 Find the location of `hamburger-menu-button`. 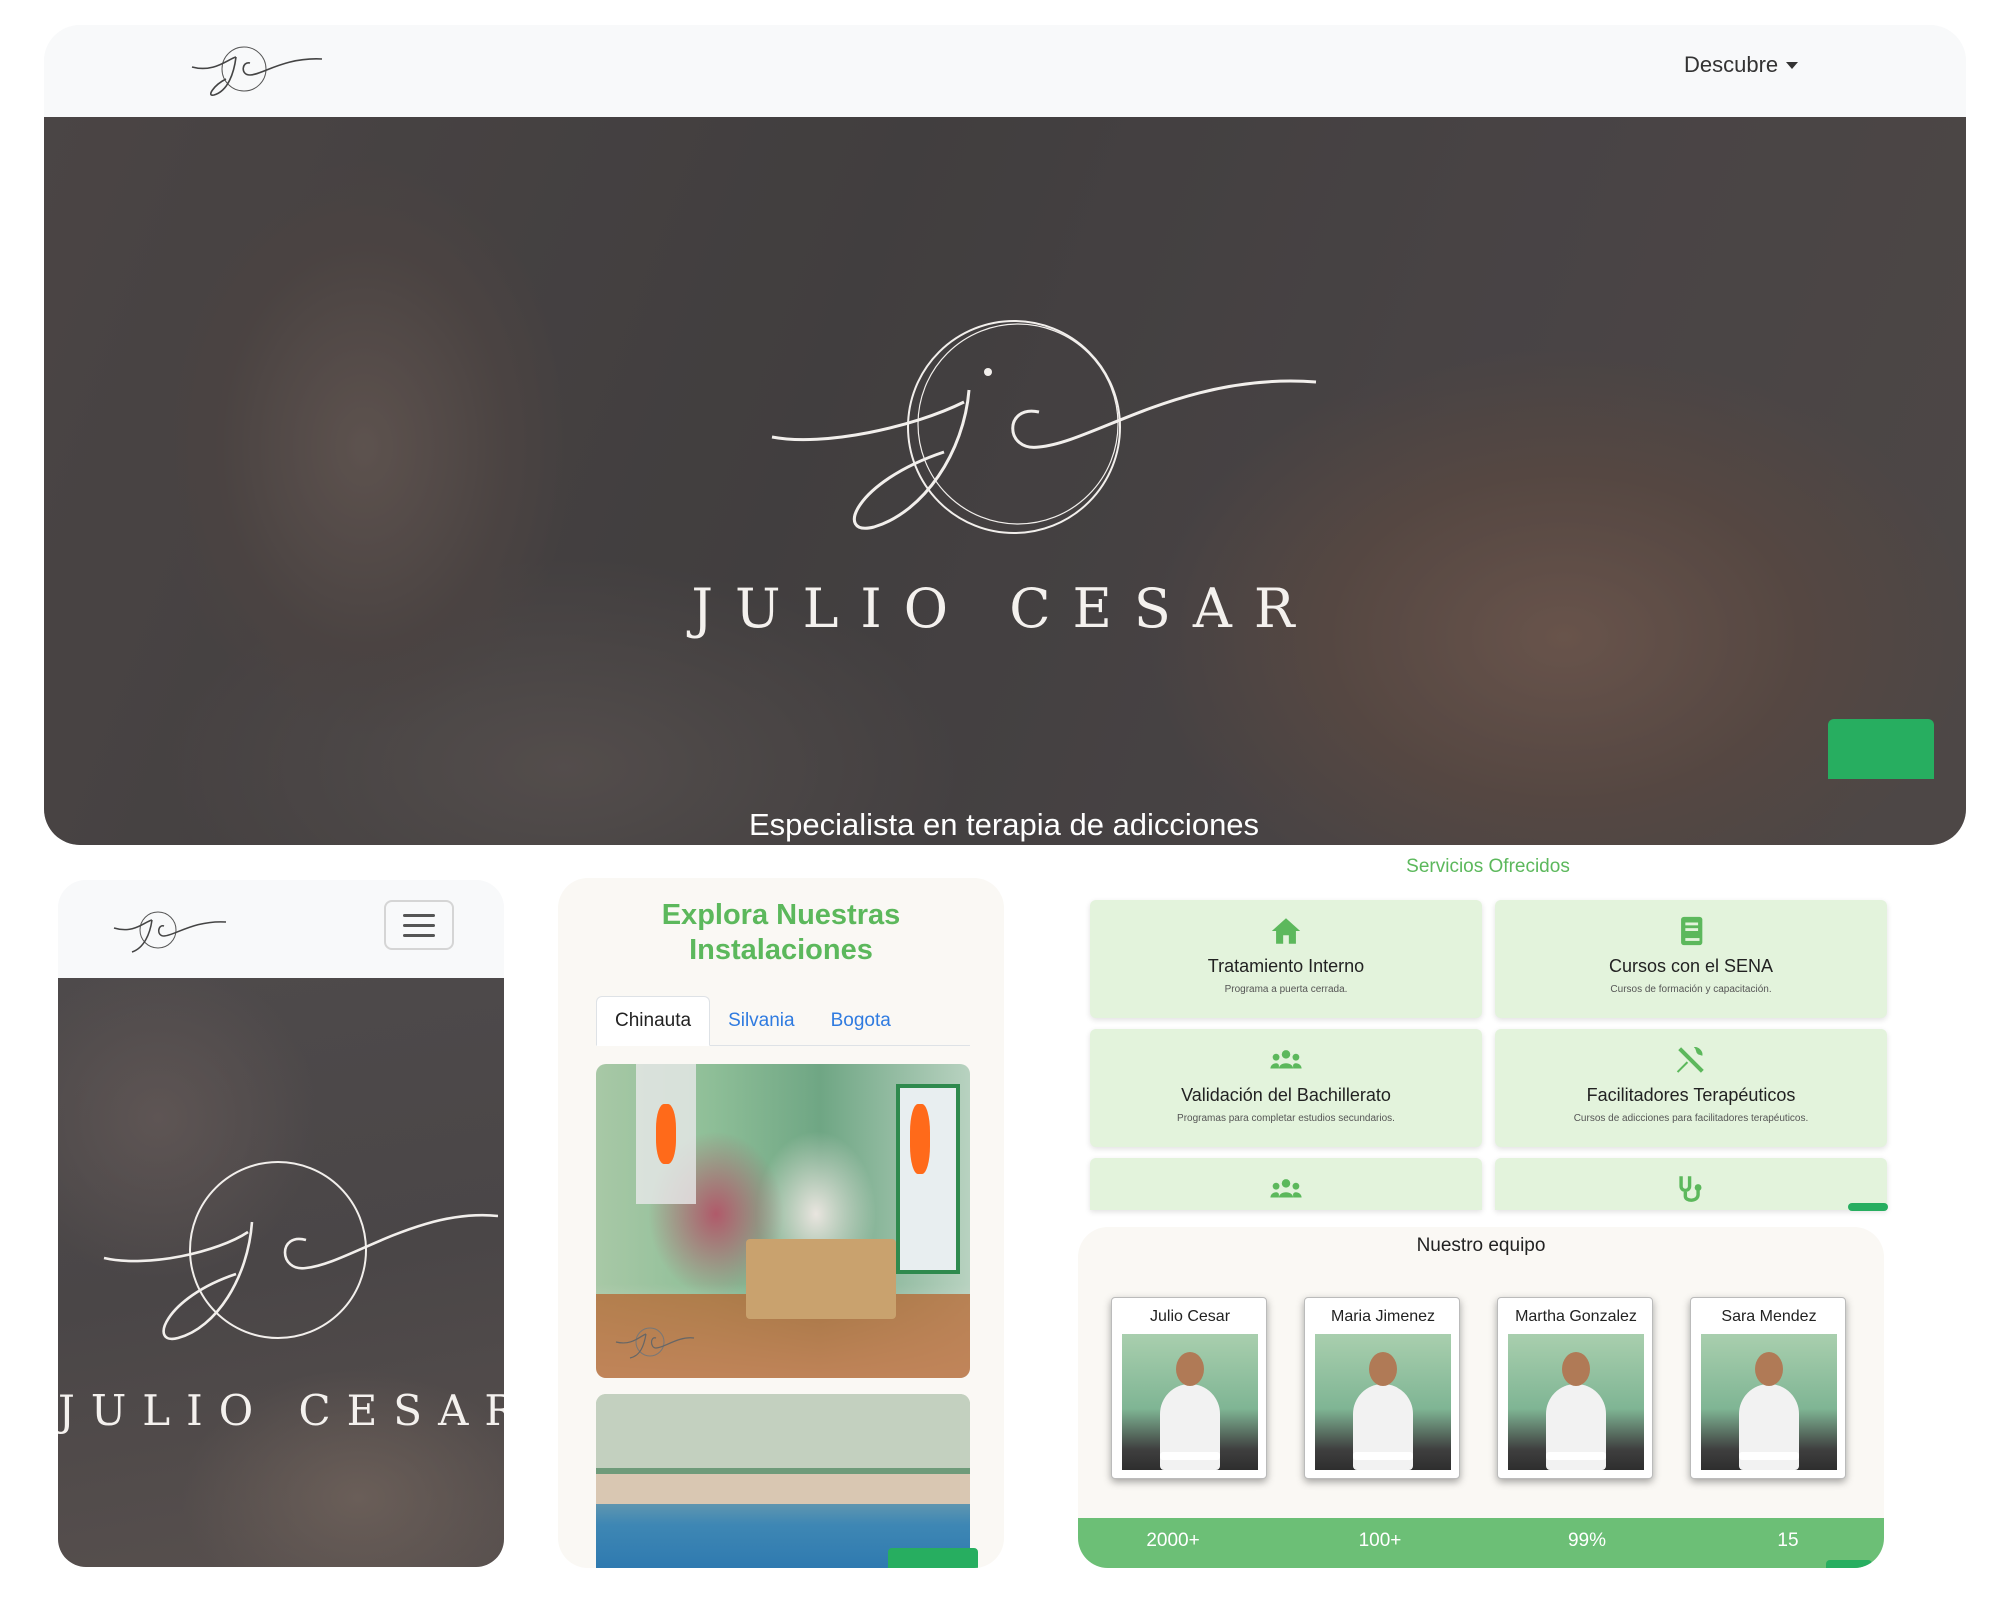

hamburger-menu-button is located at coordinates (419, 925).